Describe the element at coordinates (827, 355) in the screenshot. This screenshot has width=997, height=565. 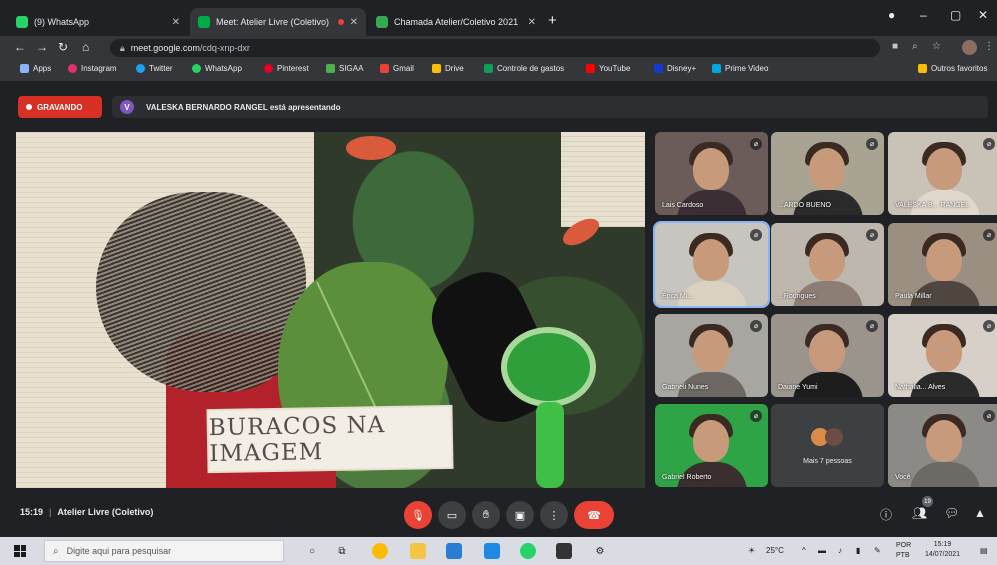
I see `participant-tile: ⌀ Daiane Yumi` at that location.